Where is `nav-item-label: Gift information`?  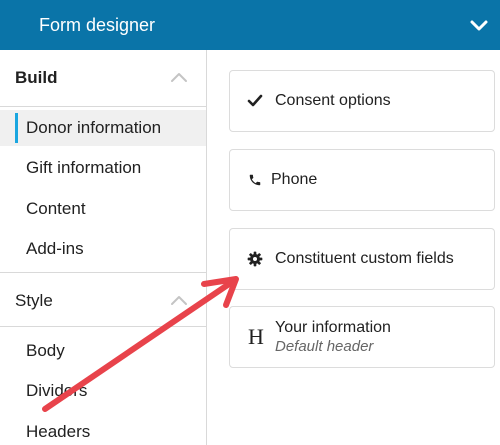 nav-item-label: Gift information is located at coordinates (84, 167).